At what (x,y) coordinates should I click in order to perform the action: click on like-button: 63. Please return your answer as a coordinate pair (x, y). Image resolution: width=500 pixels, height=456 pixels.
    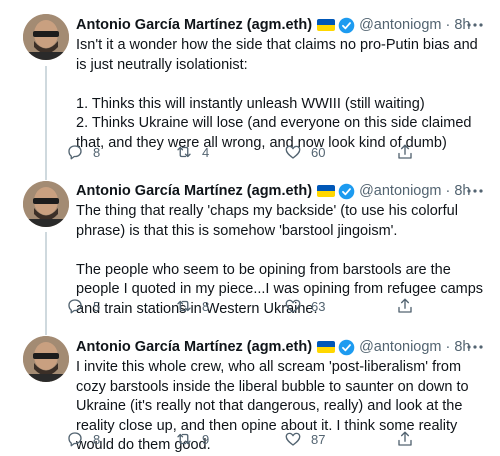
    Looking at the image, I should click on (304, 306).